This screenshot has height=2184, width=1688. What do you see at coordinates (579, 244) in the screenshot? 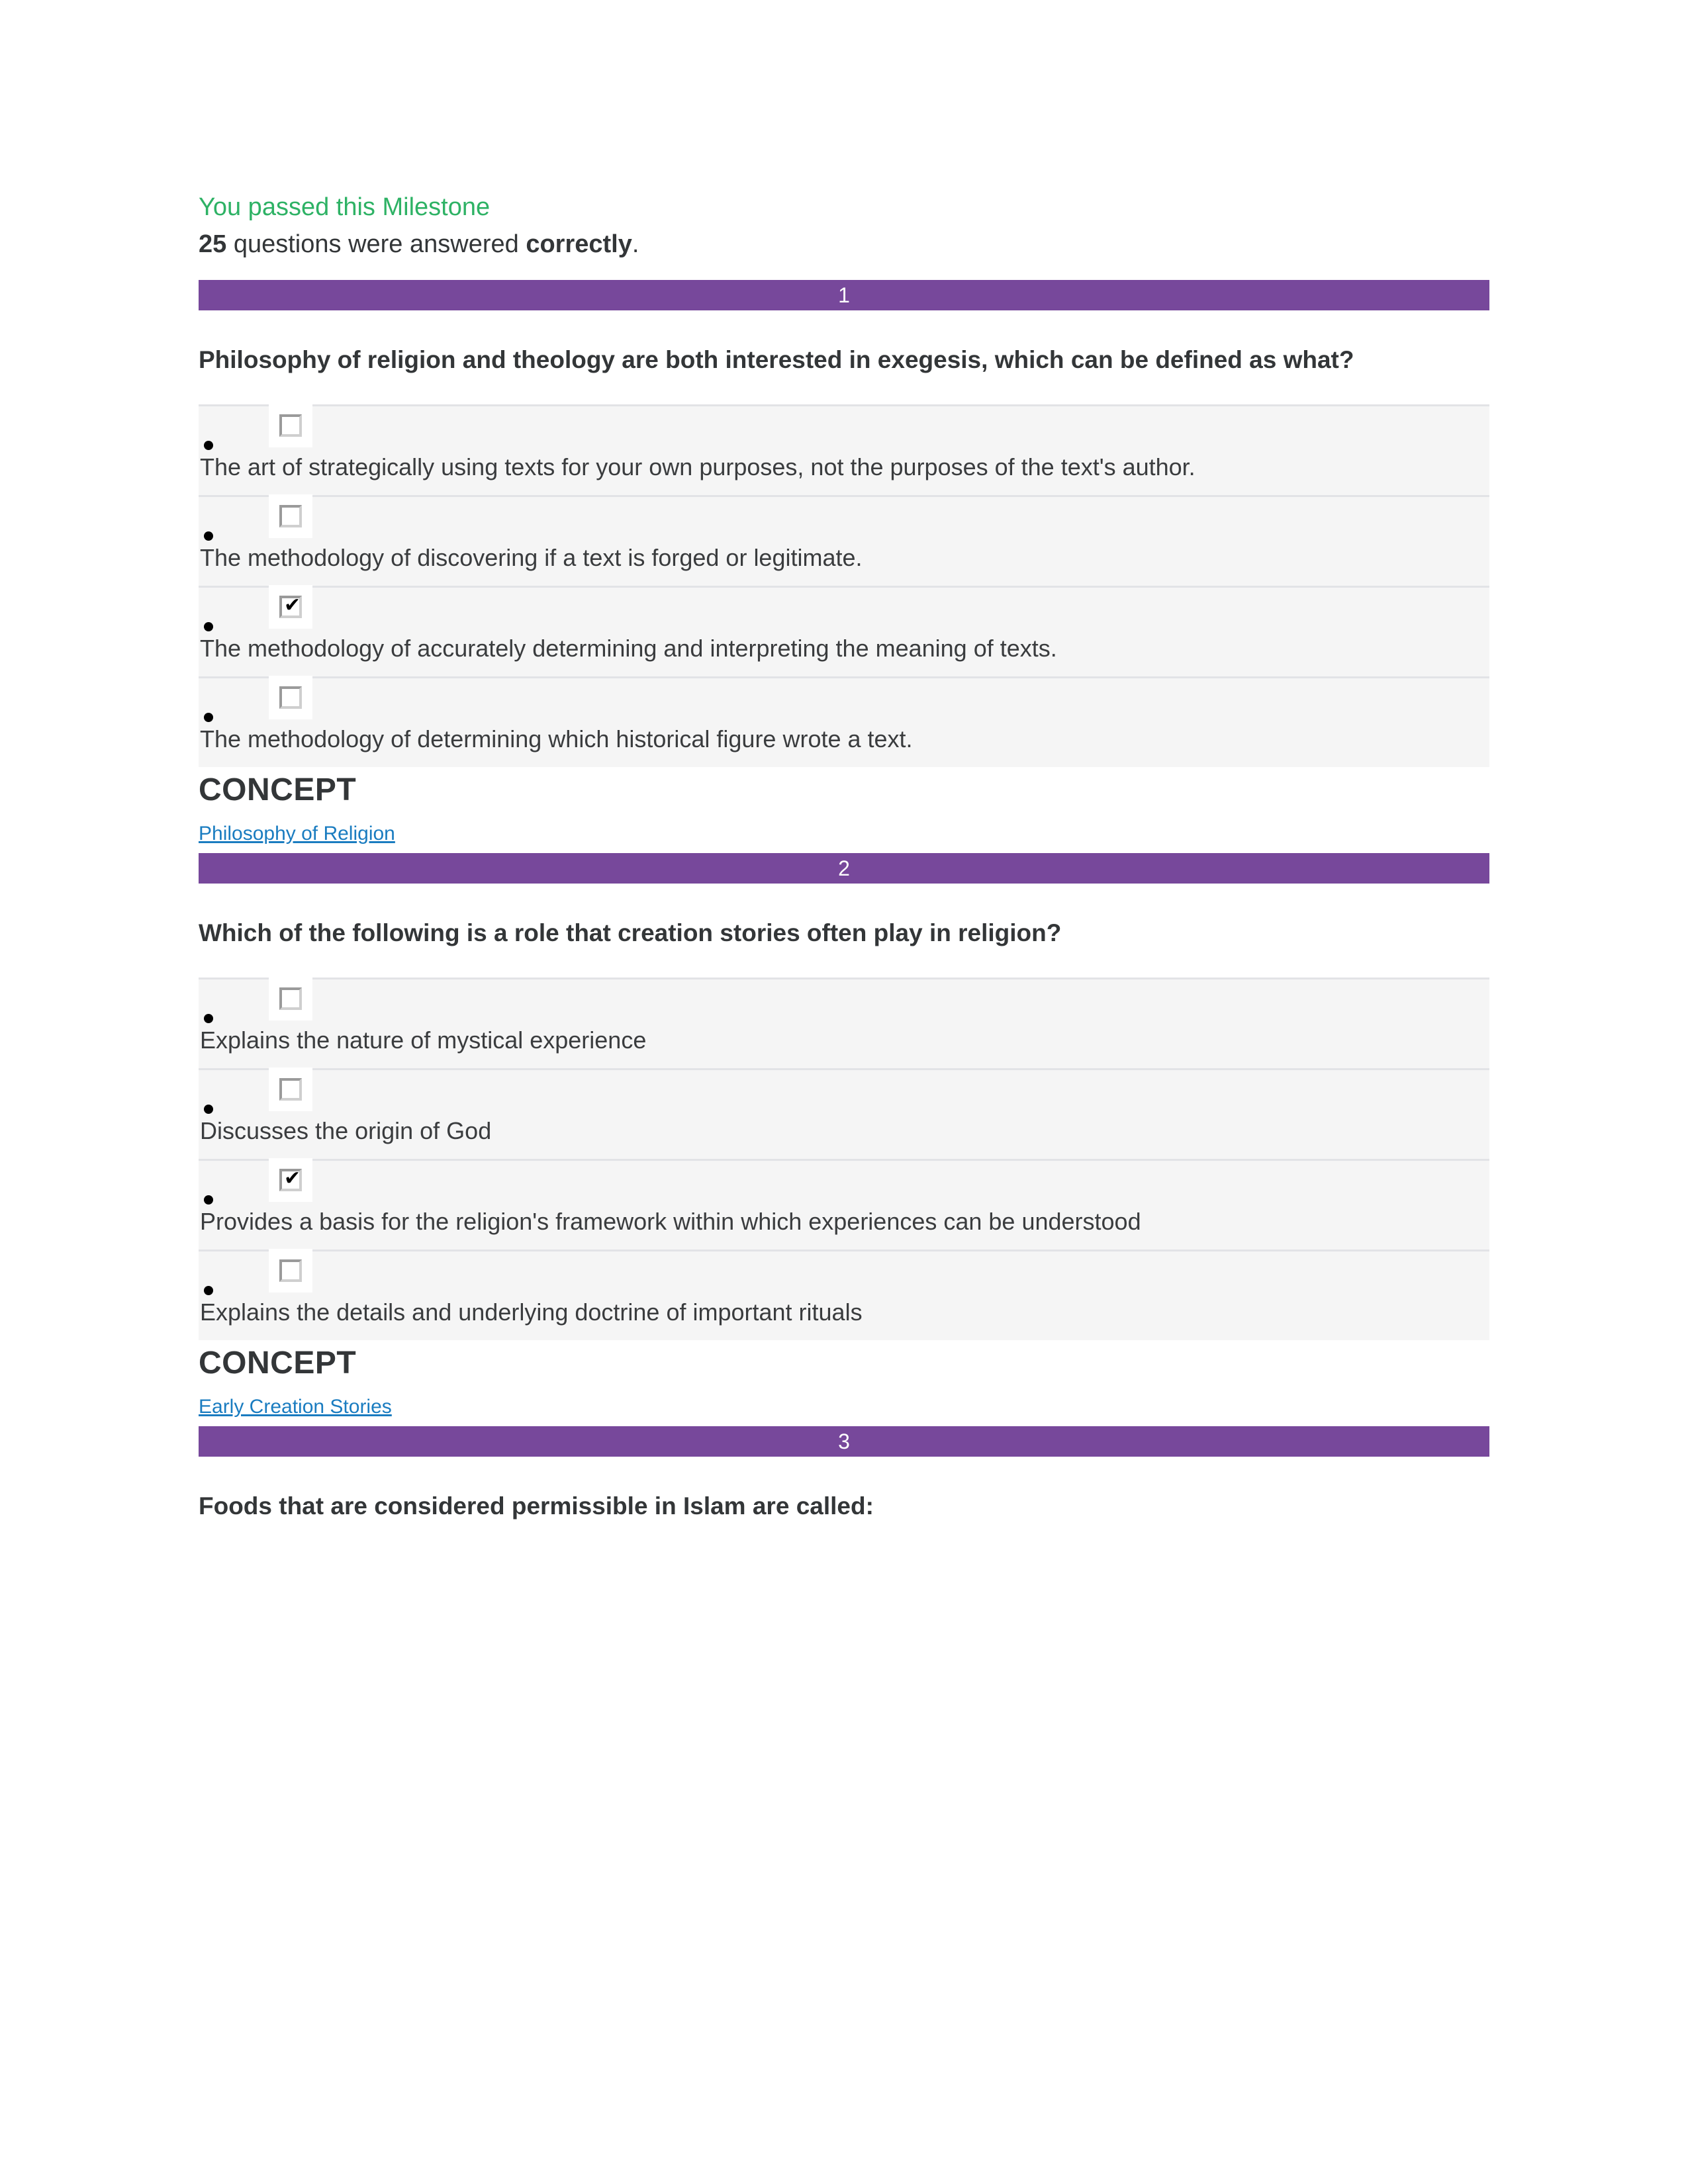
I see `summary-correctly-word: correctly` at bounding box center [579, 244].